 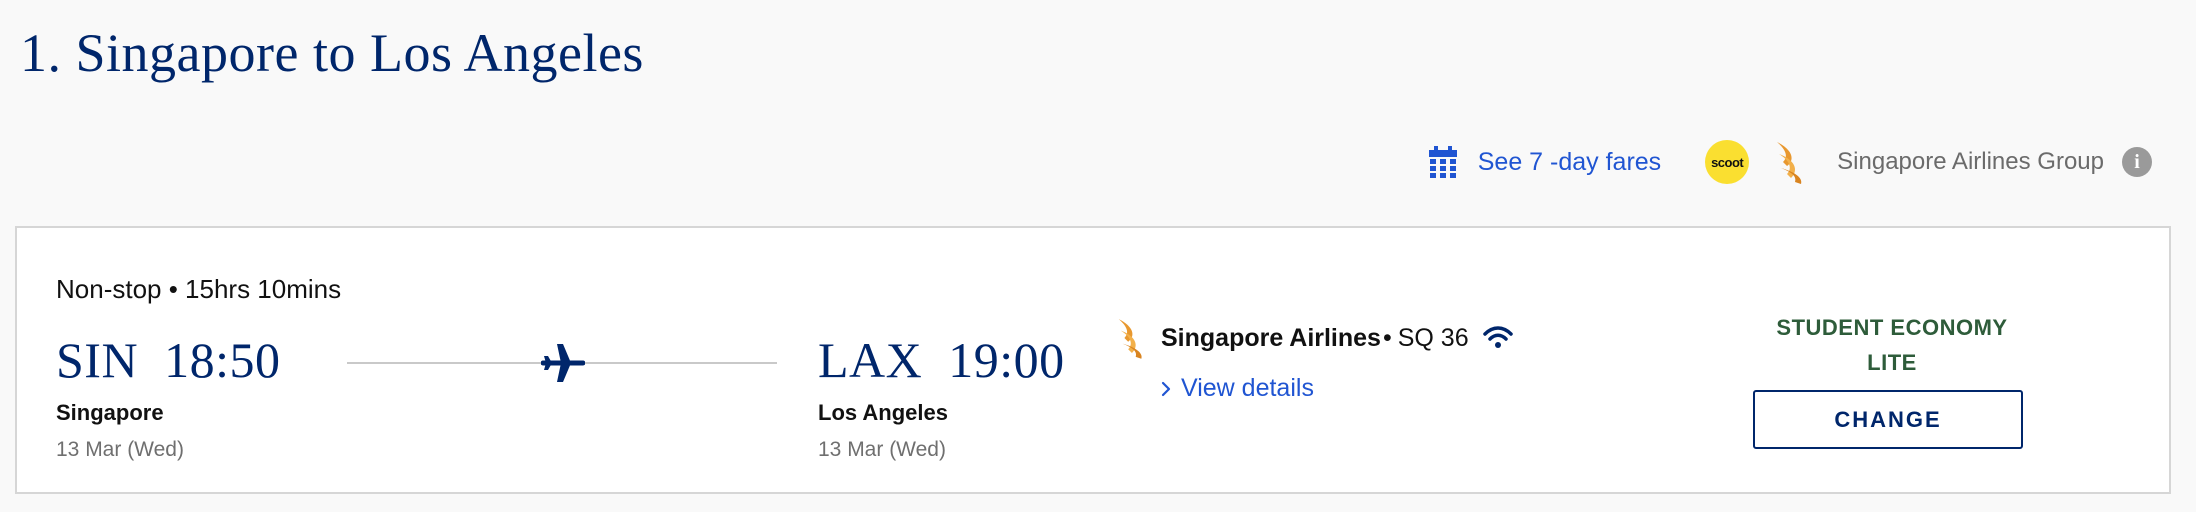 What do you see at coordinates (168, 398) in the screenshot?
I see `departure-info: SIN 18:50 Singapore 13 Mar (Wed)` at bounding box center [168, 398].